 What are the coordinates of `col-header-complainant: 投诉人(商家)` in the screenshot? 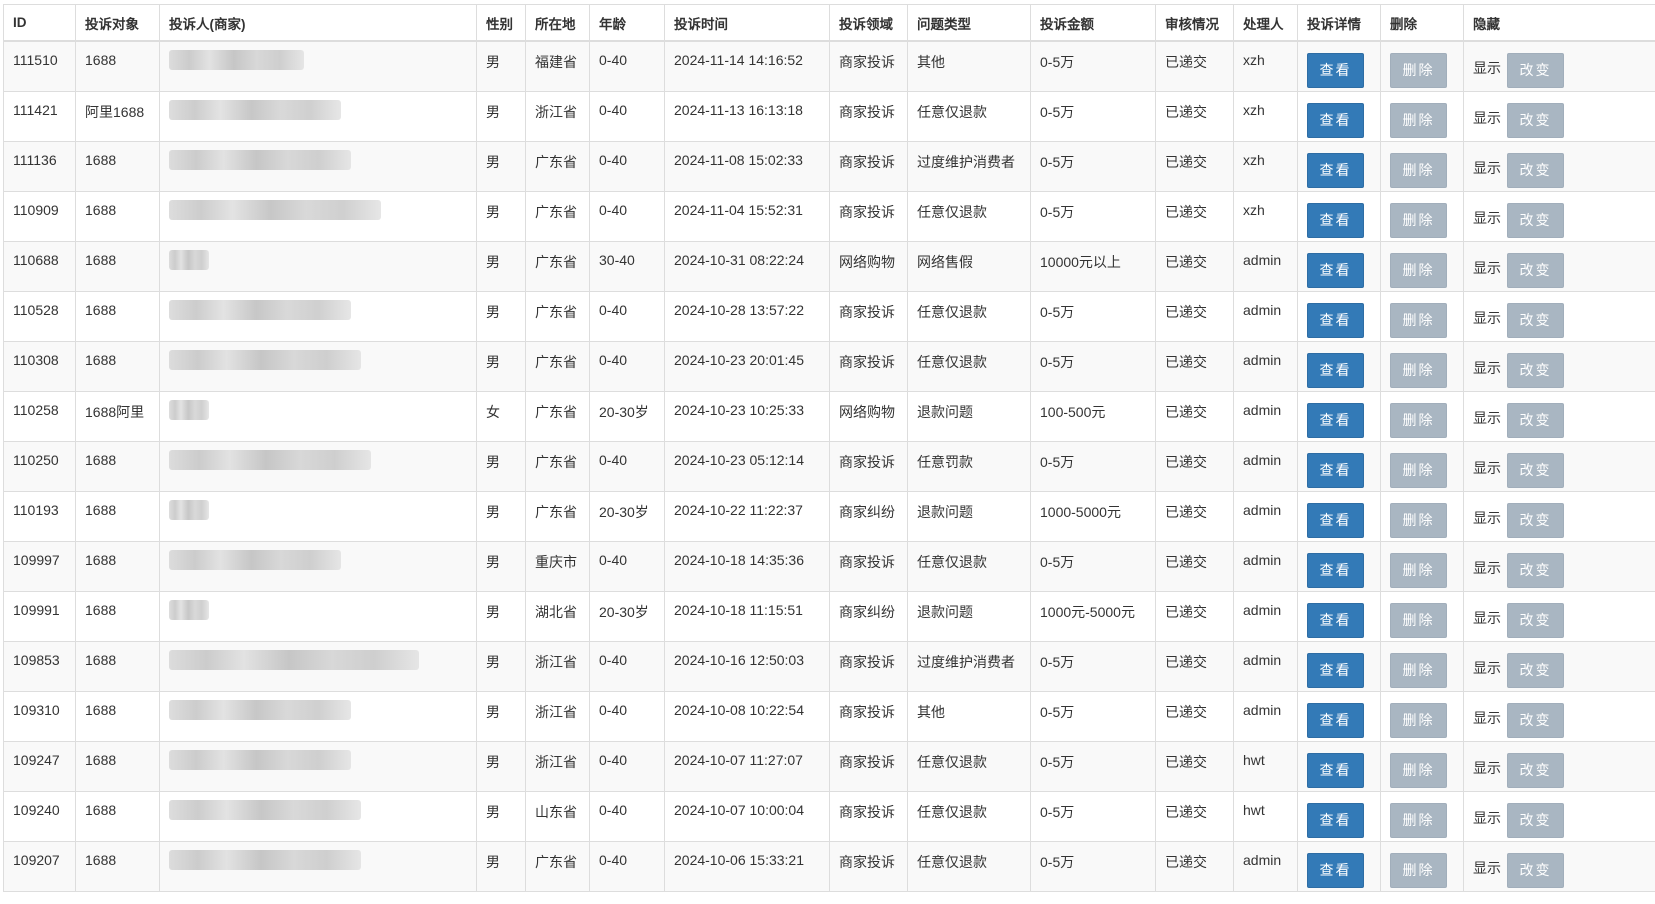 It's located at (318, 23).